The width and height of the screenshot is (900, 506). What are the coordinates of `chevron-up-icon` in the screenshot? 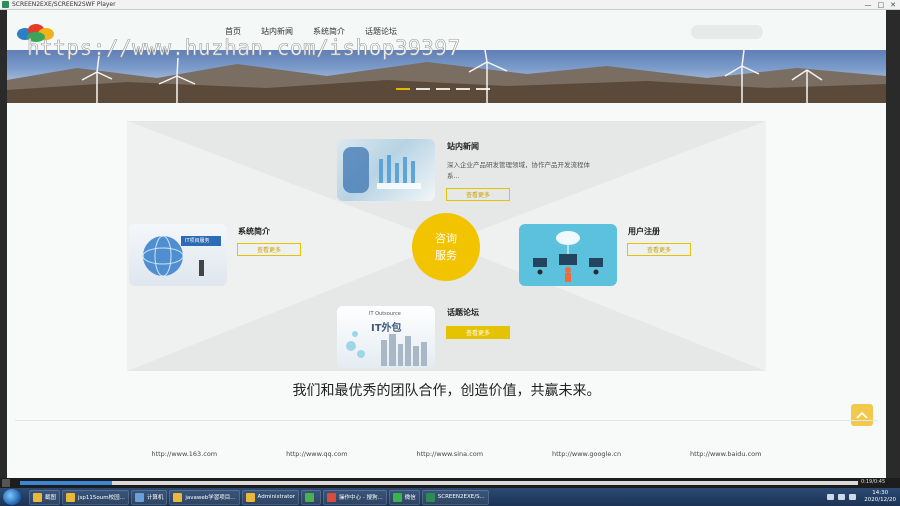 It's located at (862, 415).